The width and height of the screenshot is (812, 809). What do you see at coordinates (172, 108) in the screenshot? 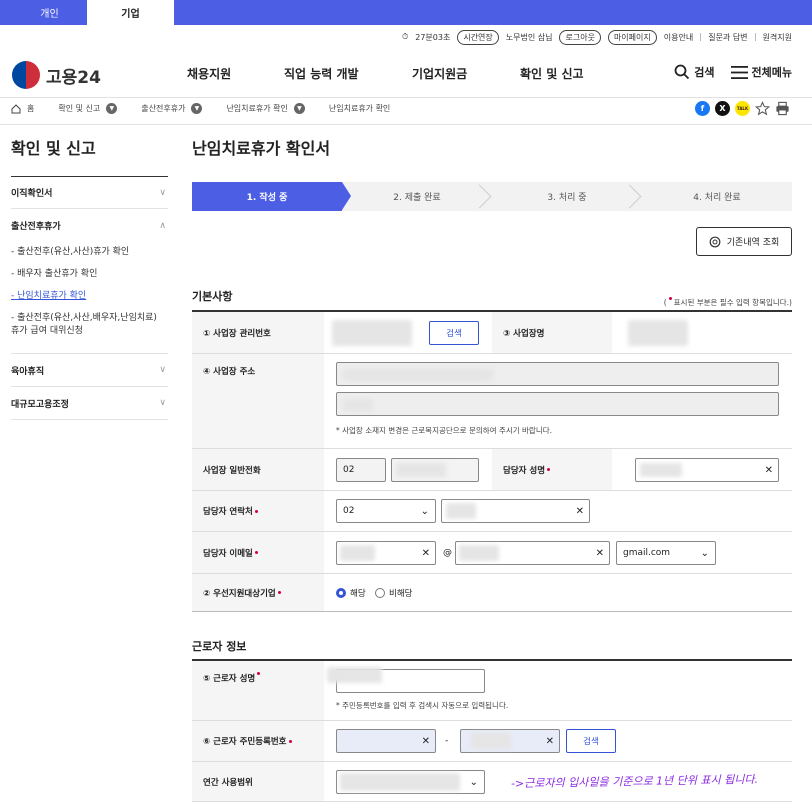
I see `breadcrumb-item: 출산전후휴가 ▼` at bounding box center [172, 108].